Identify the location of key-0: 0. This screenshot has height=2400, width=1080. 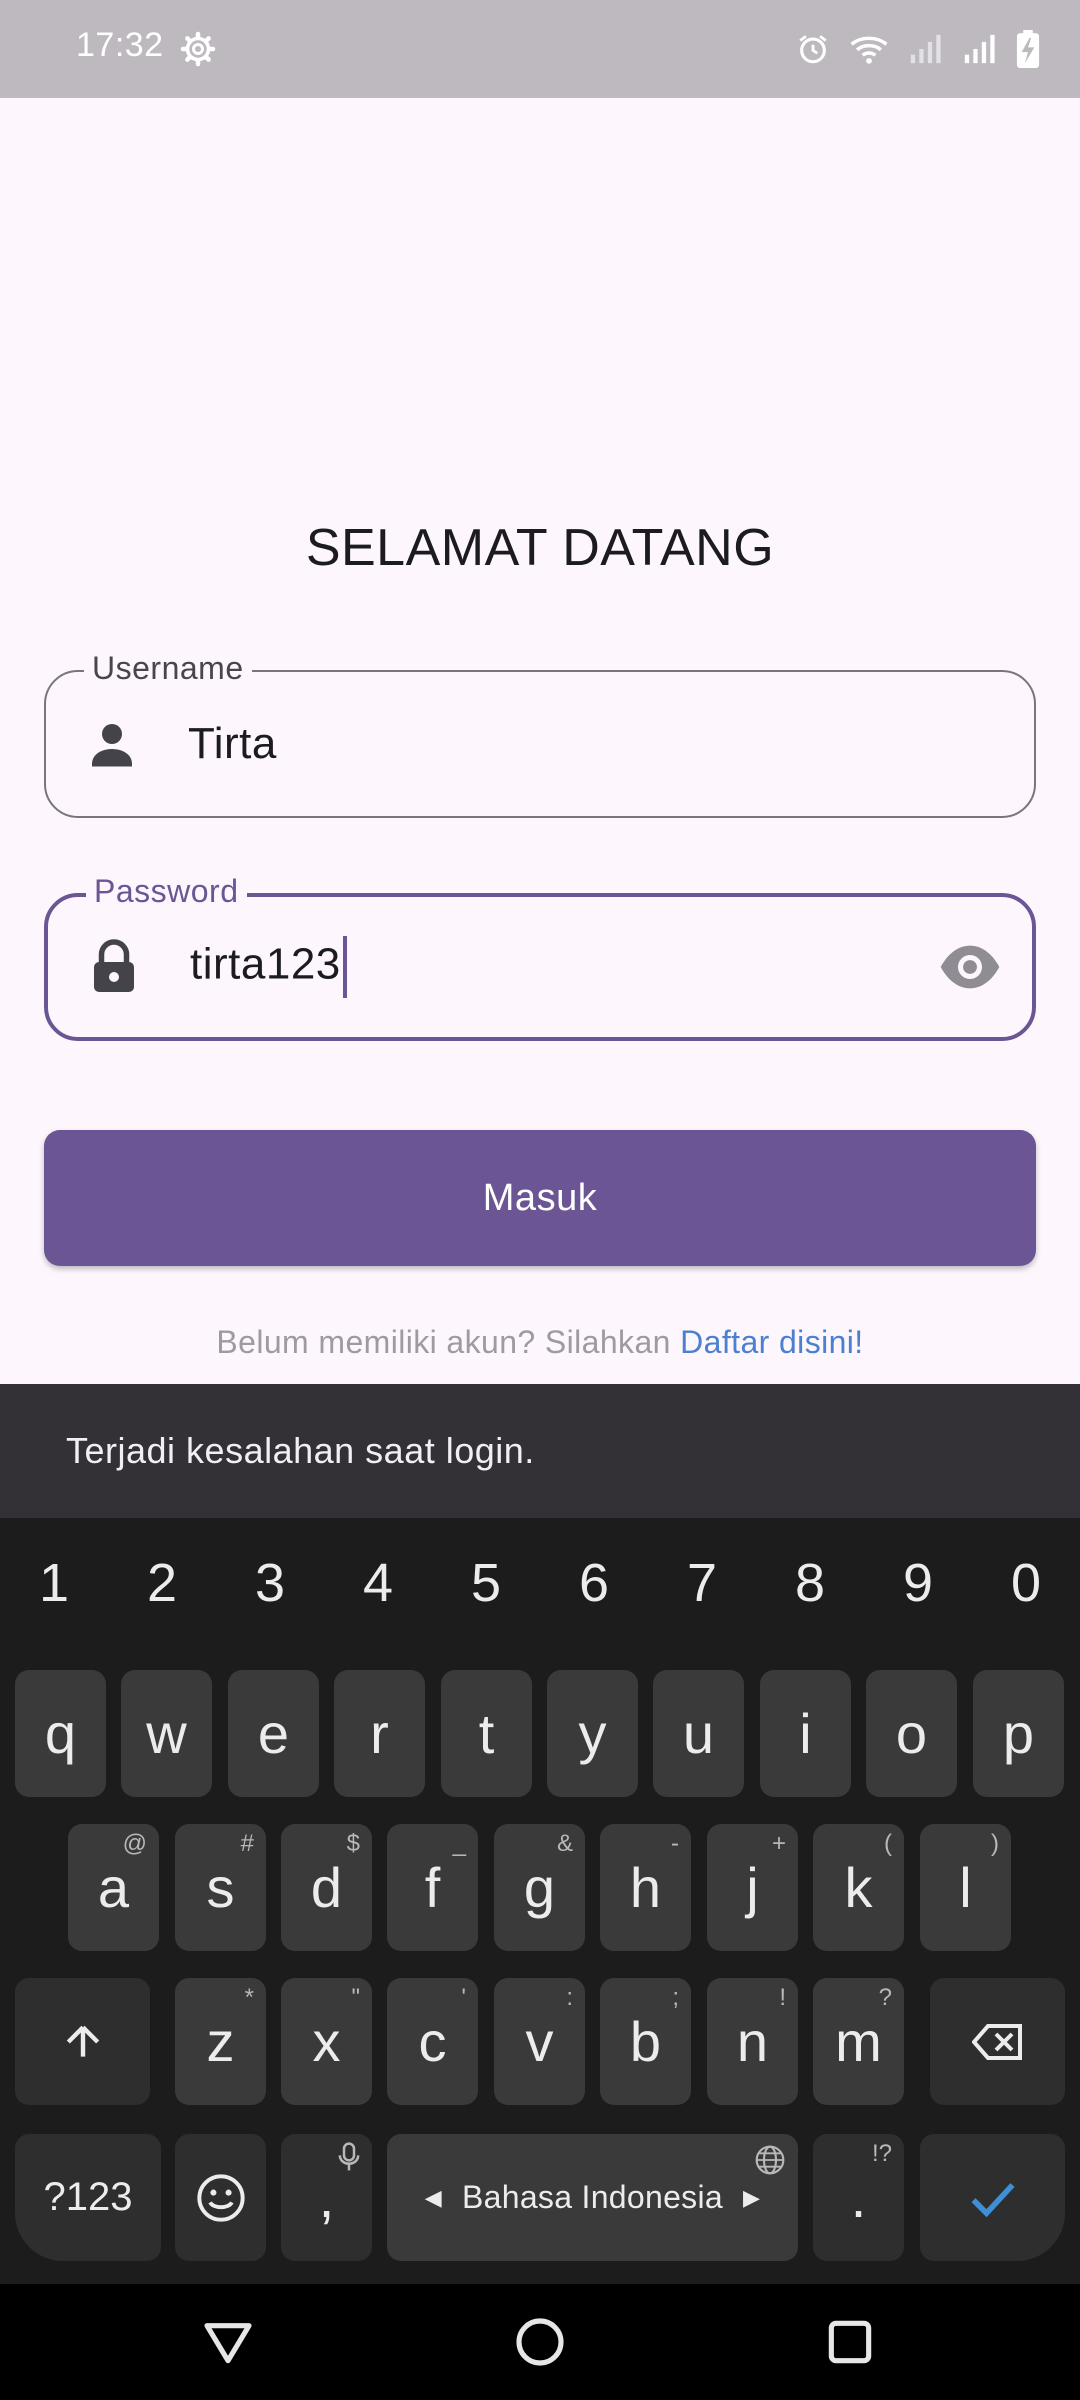
(1026, 1583).